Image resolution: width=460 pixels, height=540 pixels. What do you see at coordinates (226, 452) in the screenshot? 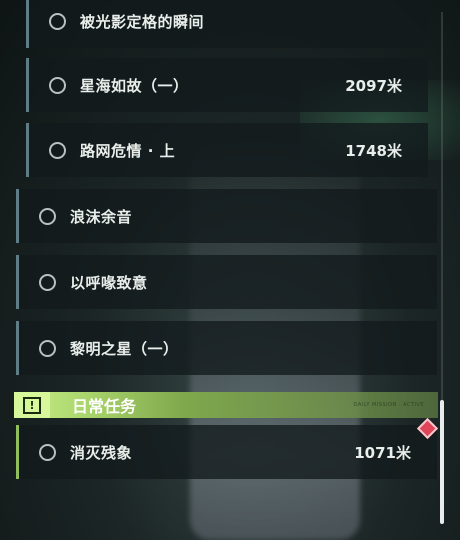
I see `daily-quest-row: 消灭残象 1071米` at bounding box center [226, 452].